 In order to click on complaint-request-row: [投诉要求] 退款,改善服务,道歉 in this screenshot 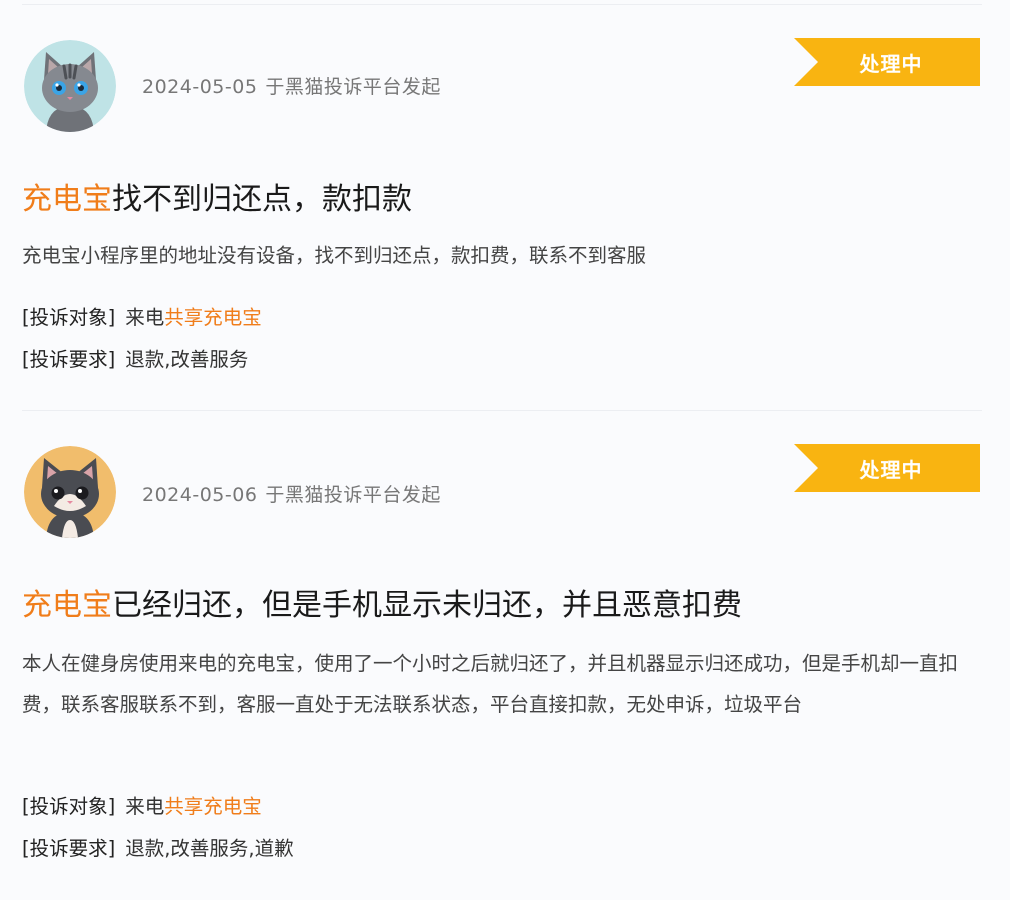, I will do `click(158, 846)`.